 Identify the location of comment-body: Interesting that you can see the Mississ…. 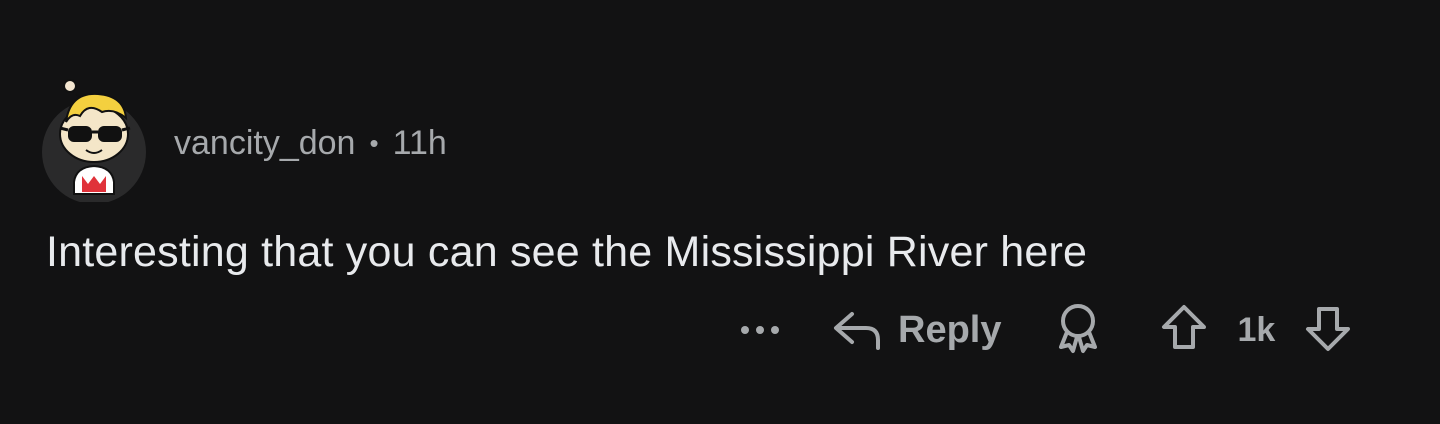
(567, 252).